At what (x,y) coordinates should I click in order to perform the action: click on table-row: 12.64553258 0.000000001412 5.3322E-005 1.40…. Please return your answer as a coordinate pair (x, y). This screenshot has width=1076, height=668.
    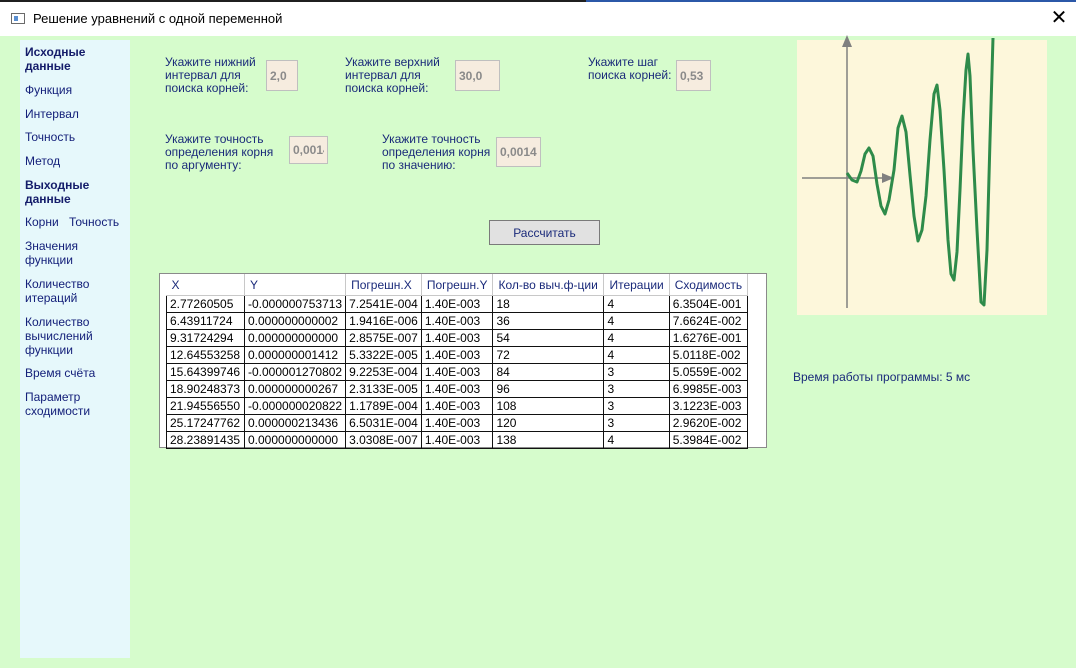
    Looking at the image, I should click on (457, 355).